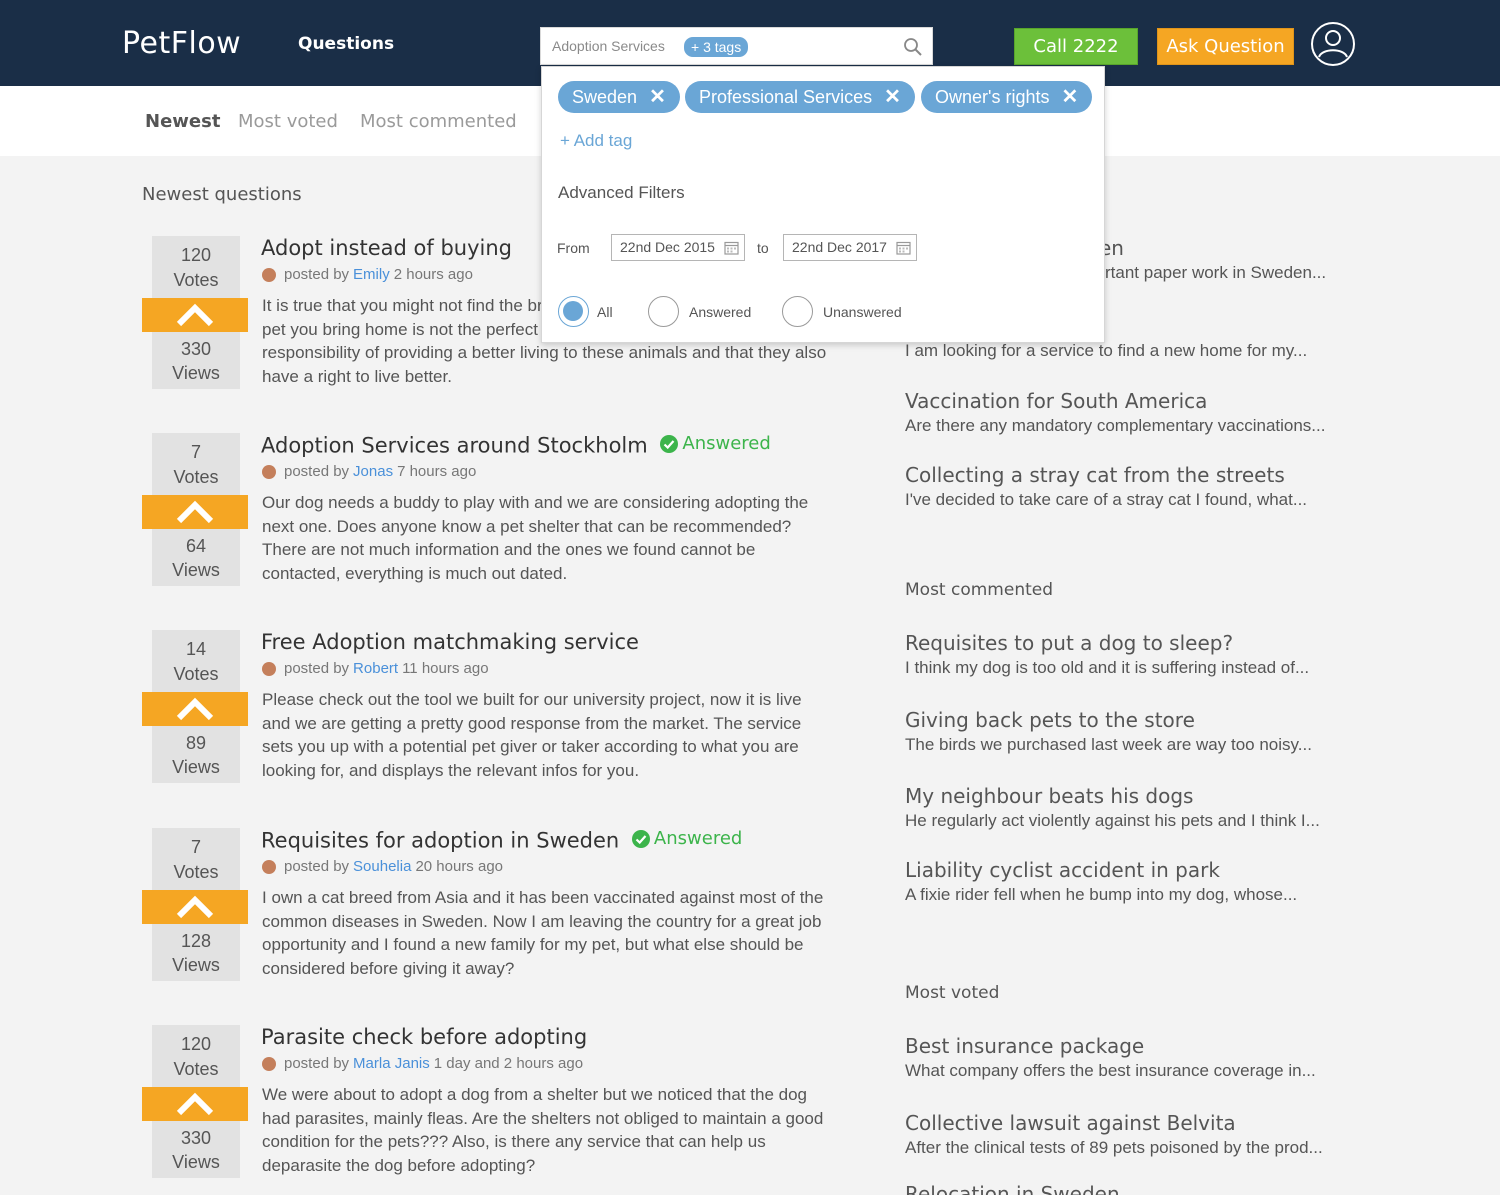 The width and height of the screenshot is (1500, 1195). I want to click on question-title-text: Adopt instead of buying, so click(386, 248).